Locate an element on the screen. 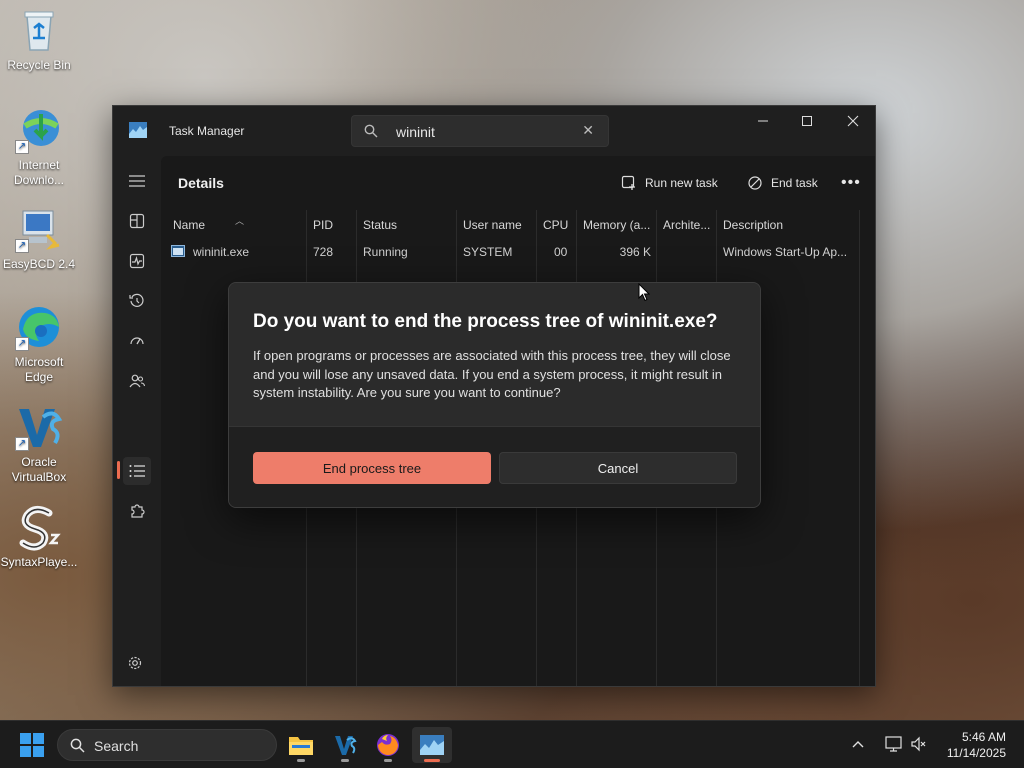 This screenshot has width=1024, height=768. run-new-task-button: Run new task is located at coordinates (669, 183).